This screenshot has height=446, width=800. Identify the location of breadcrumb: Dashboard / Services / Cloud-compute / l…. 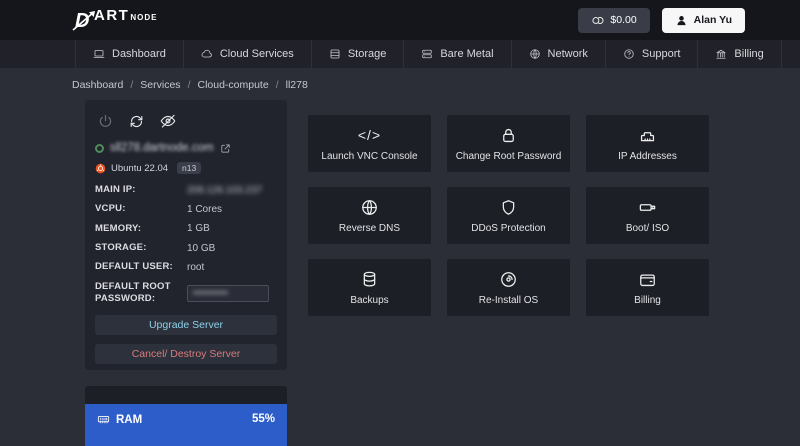
(190, 85).